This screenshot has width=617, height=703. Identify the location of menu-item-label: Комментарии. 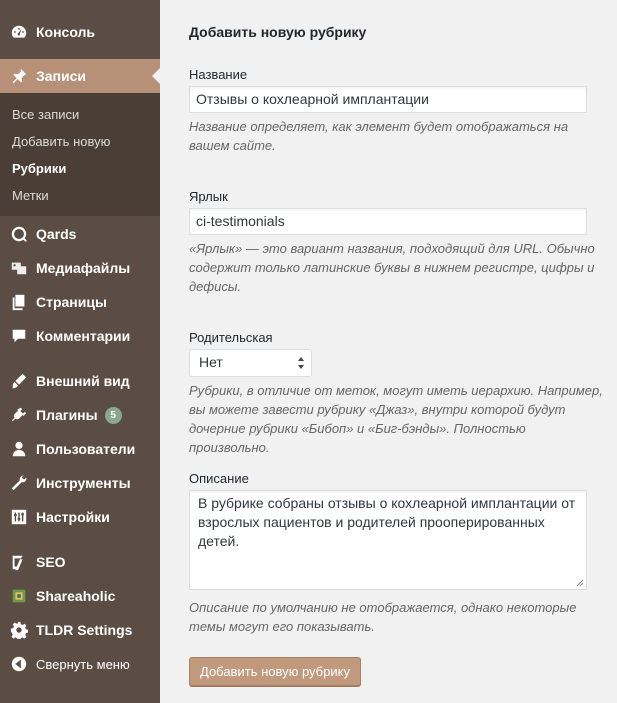
(83, 336).